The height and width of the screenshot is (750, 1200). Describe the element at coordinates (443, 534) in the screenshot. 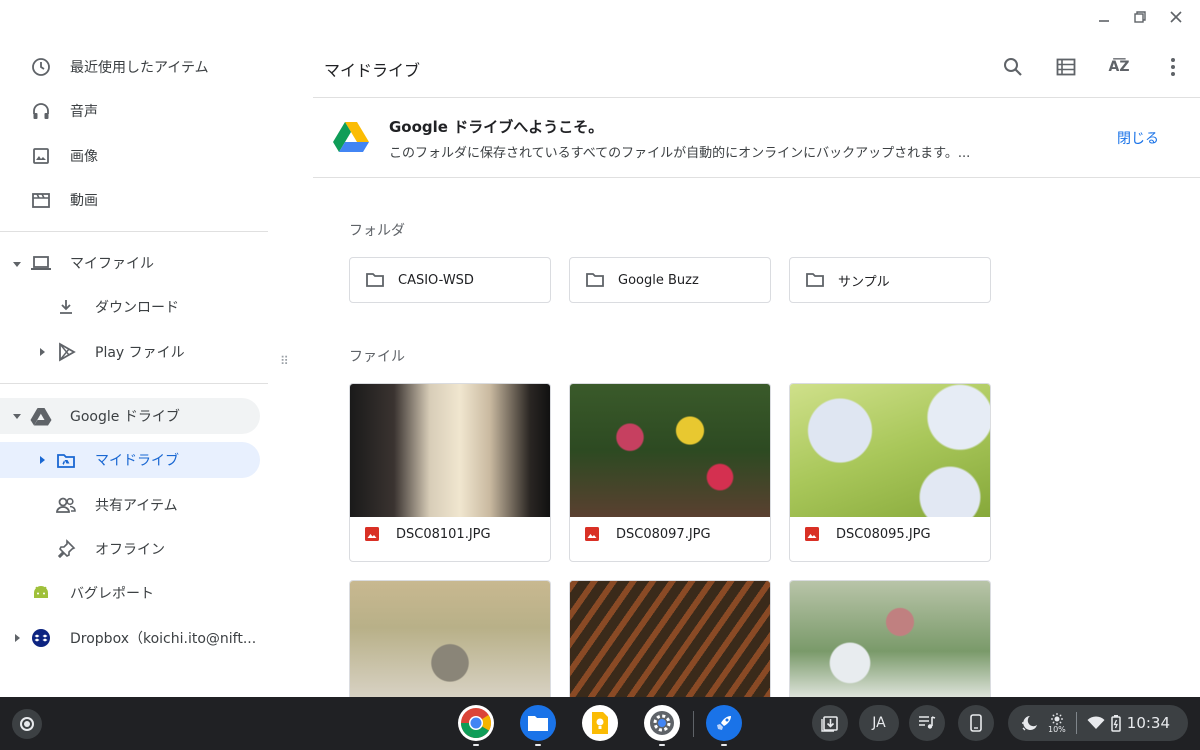

I see `file-name: DSC08101.JPG` at that location.